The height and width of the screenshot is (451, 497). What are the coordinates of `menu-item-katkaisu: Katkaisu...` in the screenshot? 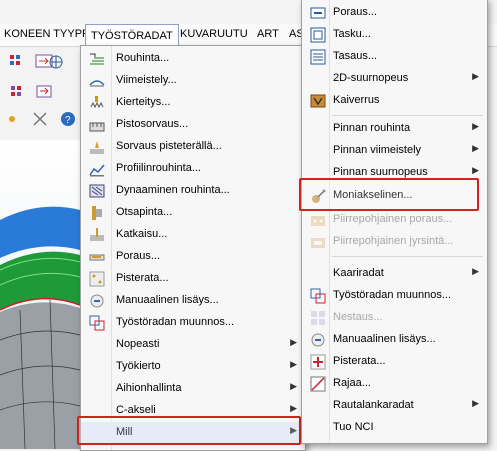 It's located at (193, 235).